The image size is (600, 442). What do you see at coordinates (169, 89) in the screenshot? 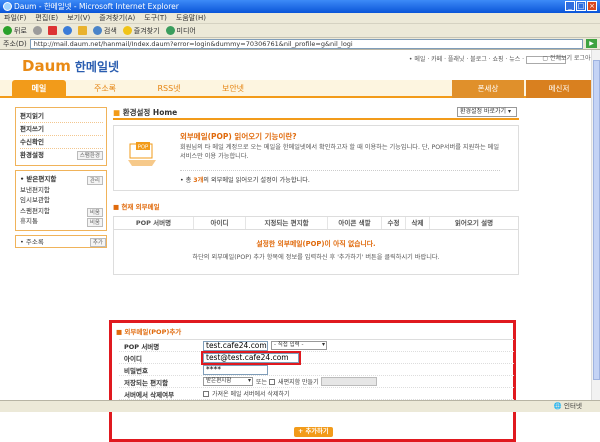
I see `tab-rss: RSS넷` at bounding box center [169, 89].